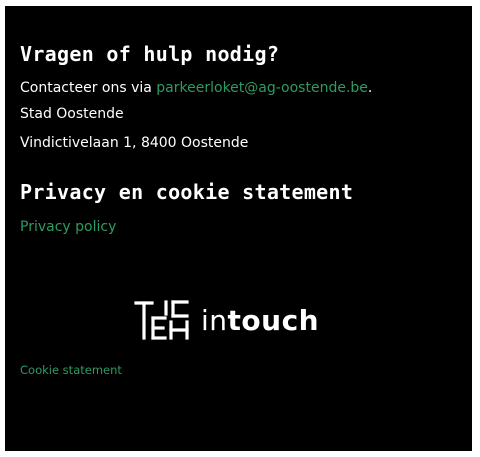  I want to click on intouch-logo: intouch, so click(226, 320).